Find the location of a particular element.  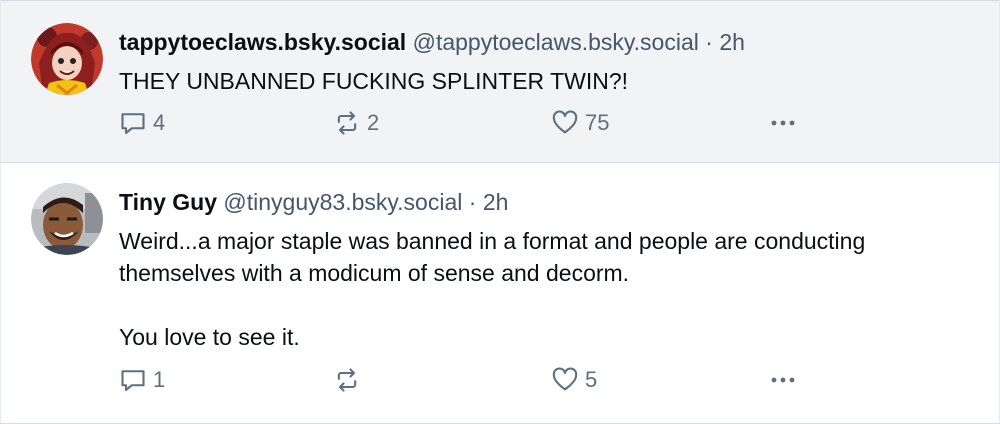

anime-character-avatar-icon is located at coordinates (67, 59).